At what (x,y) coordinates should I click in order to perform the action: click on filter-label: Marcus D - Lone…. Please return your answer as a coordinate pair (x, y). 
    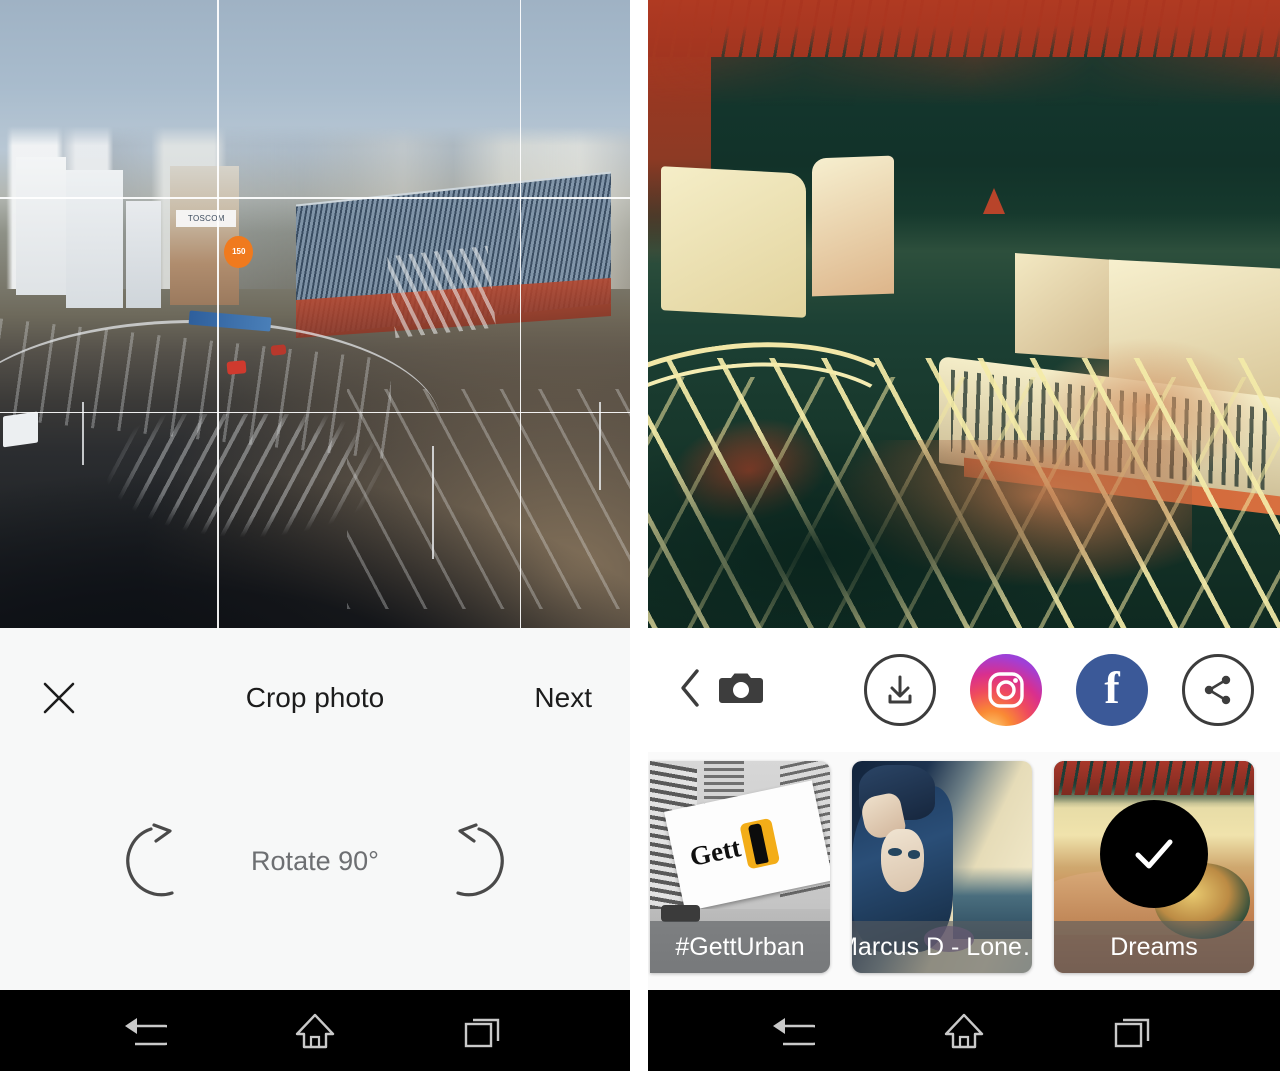
    Looking at the image, I should click on (942, 947).